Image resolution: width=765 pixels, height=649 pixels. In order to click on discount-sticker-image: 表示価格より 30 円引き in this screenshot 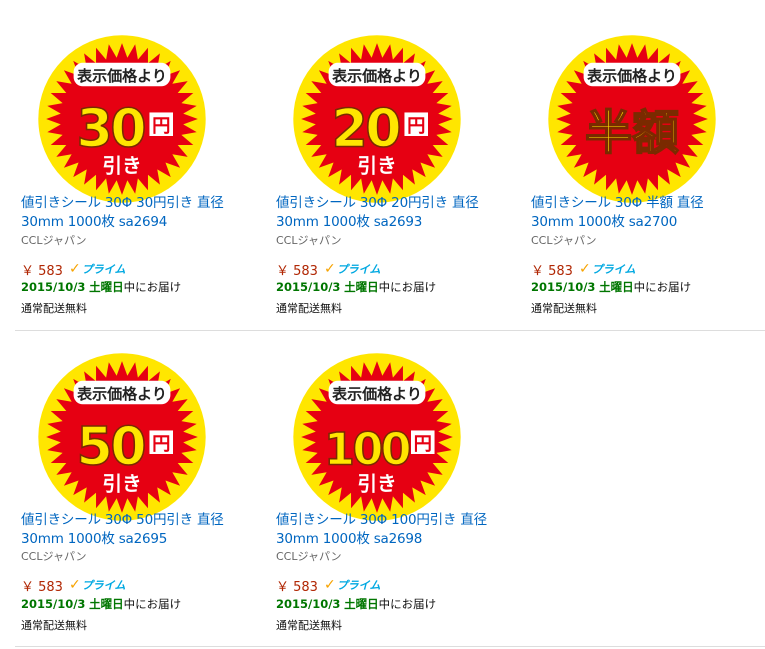, I will do `click(122, 119)`.